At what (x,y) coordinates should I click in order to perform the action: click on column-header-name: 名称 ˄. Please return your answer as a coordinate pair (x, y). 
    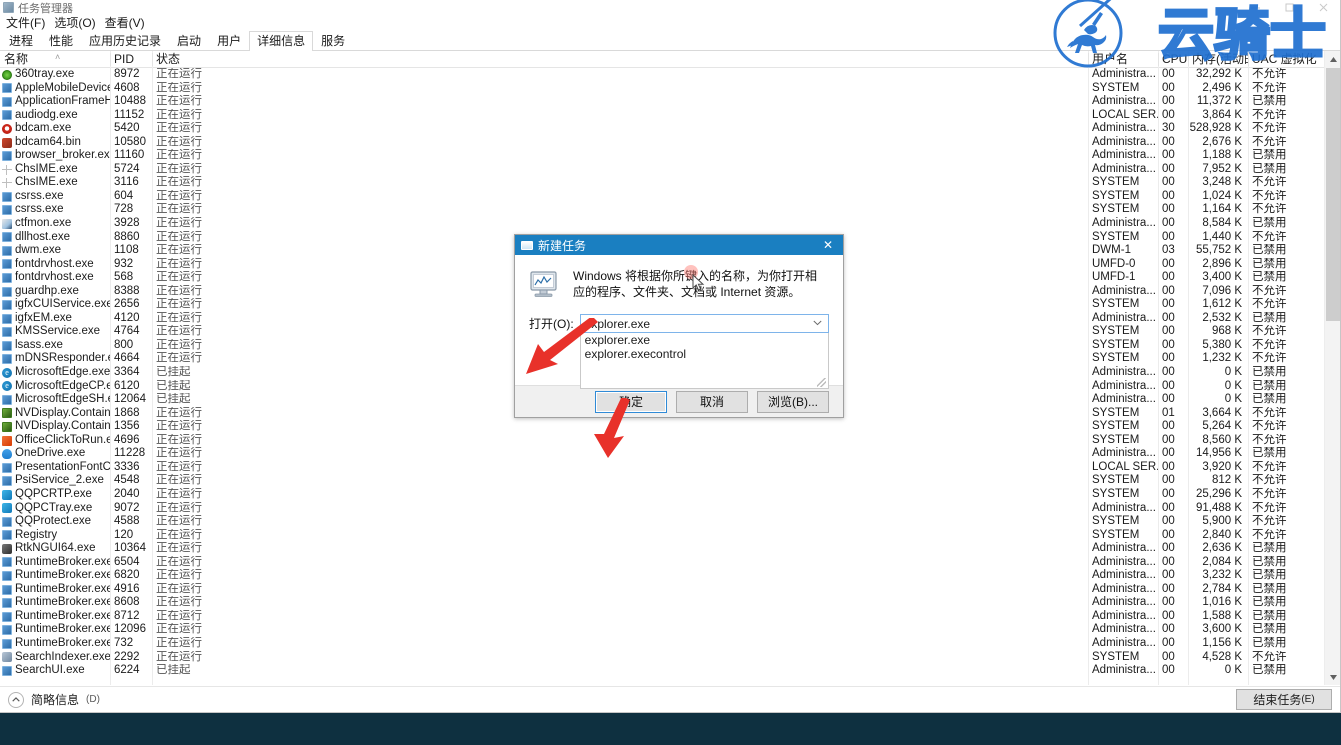
    Looking at the image, I should click on (55, 59).